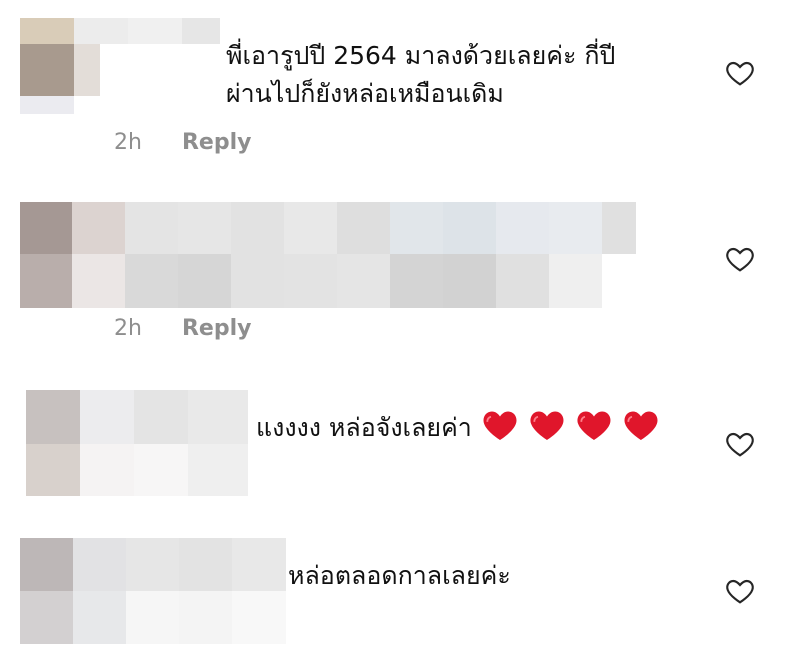 Image resolution: width=800 pixels, height=659 pixels. Describe the element at coordinates (365, 93) in the screenshot. I see `comment-text-line-2: ผ่านไปก็ยังหล่อเหมือนเดิม` at that location.